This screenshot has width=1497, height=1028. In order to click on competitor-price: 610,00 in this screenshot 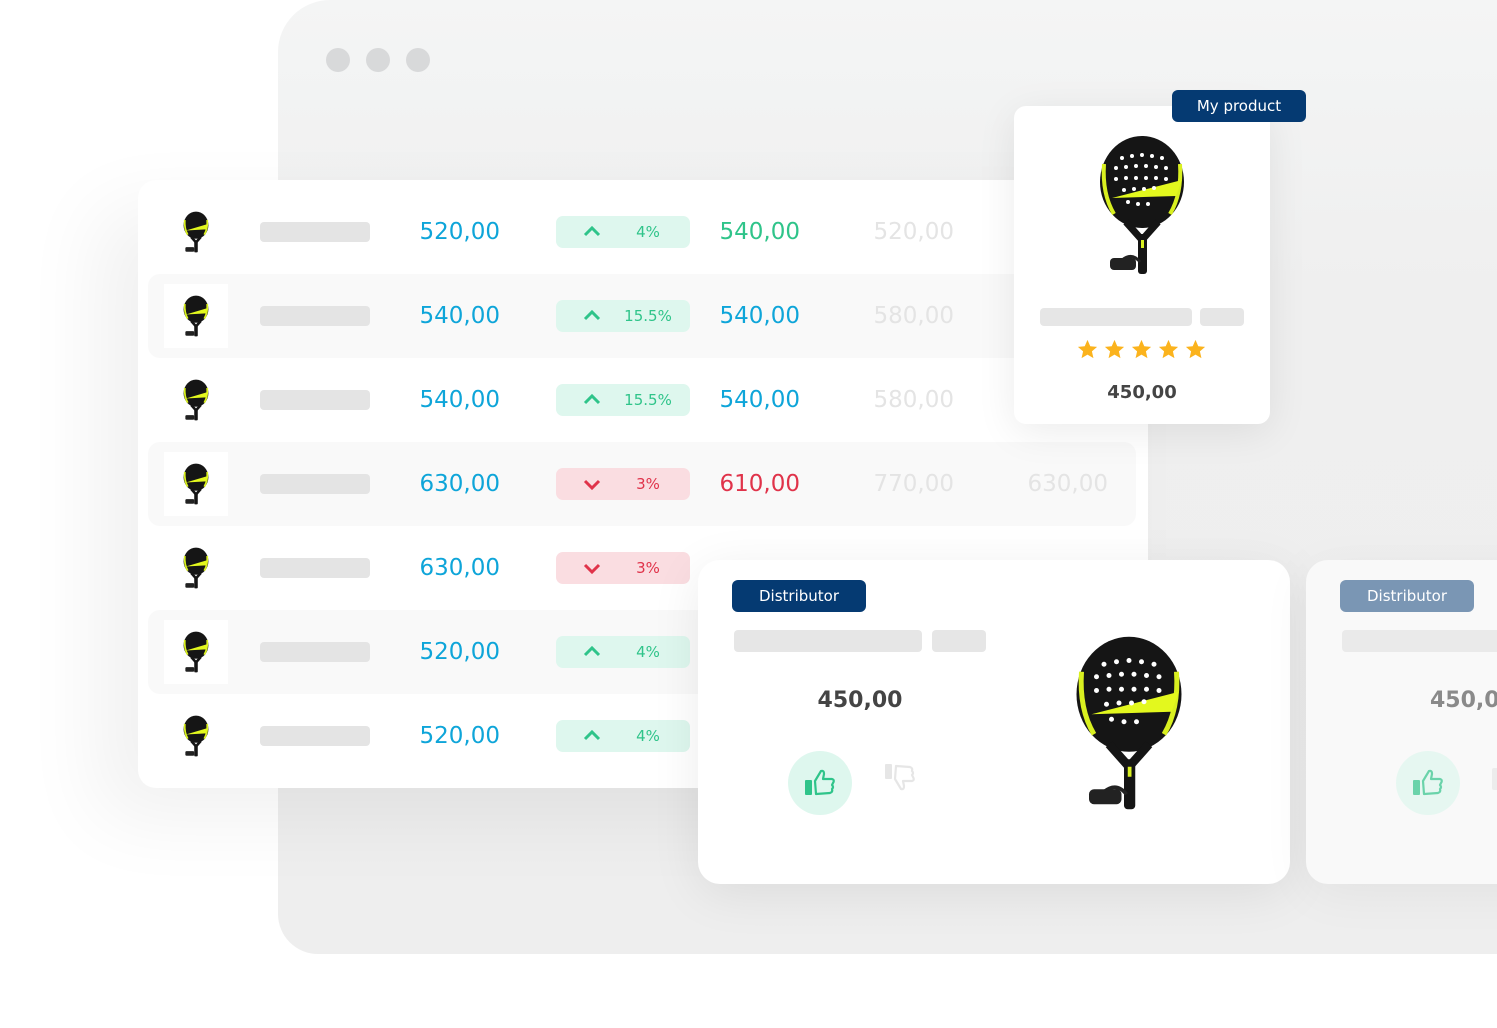, I will do `click(759, 484)`.